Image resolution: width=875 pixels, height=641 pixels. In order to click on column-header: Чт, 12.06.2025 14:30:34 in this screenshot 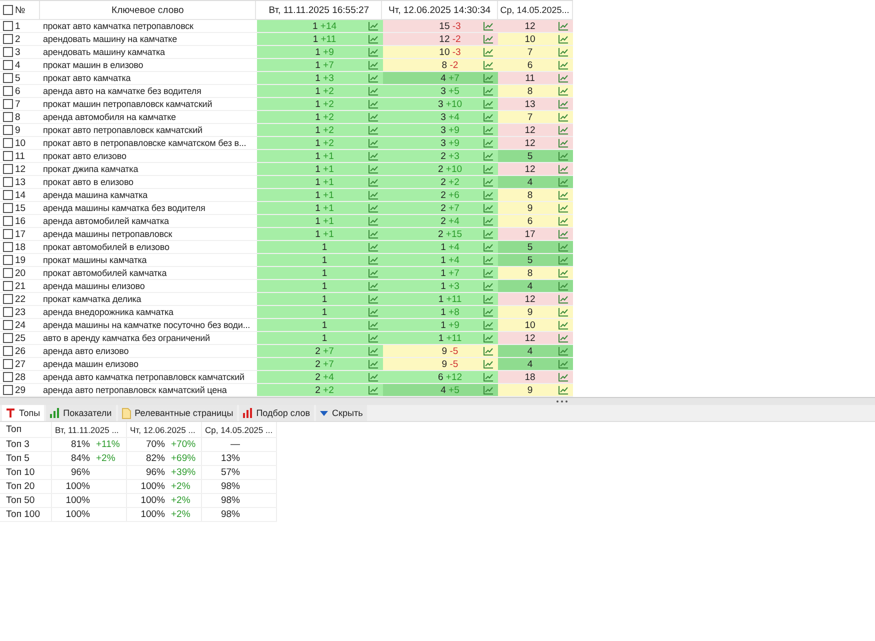, I will do `click(440, 10)`.